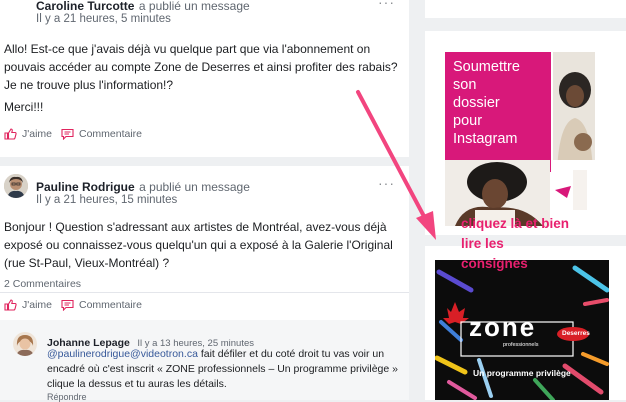  Describe the element at coordinates (106, 200) in the screenshot. I see `post-time: Il y a 21 heures, 15 minutes` at that location.